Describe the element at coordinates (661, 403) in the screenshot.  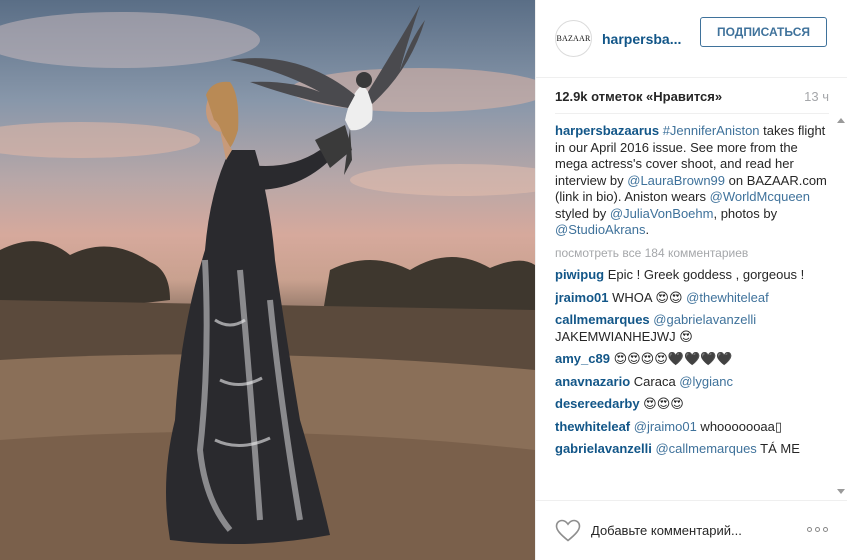
I see `comment-text: 😍😍😍` at that location.